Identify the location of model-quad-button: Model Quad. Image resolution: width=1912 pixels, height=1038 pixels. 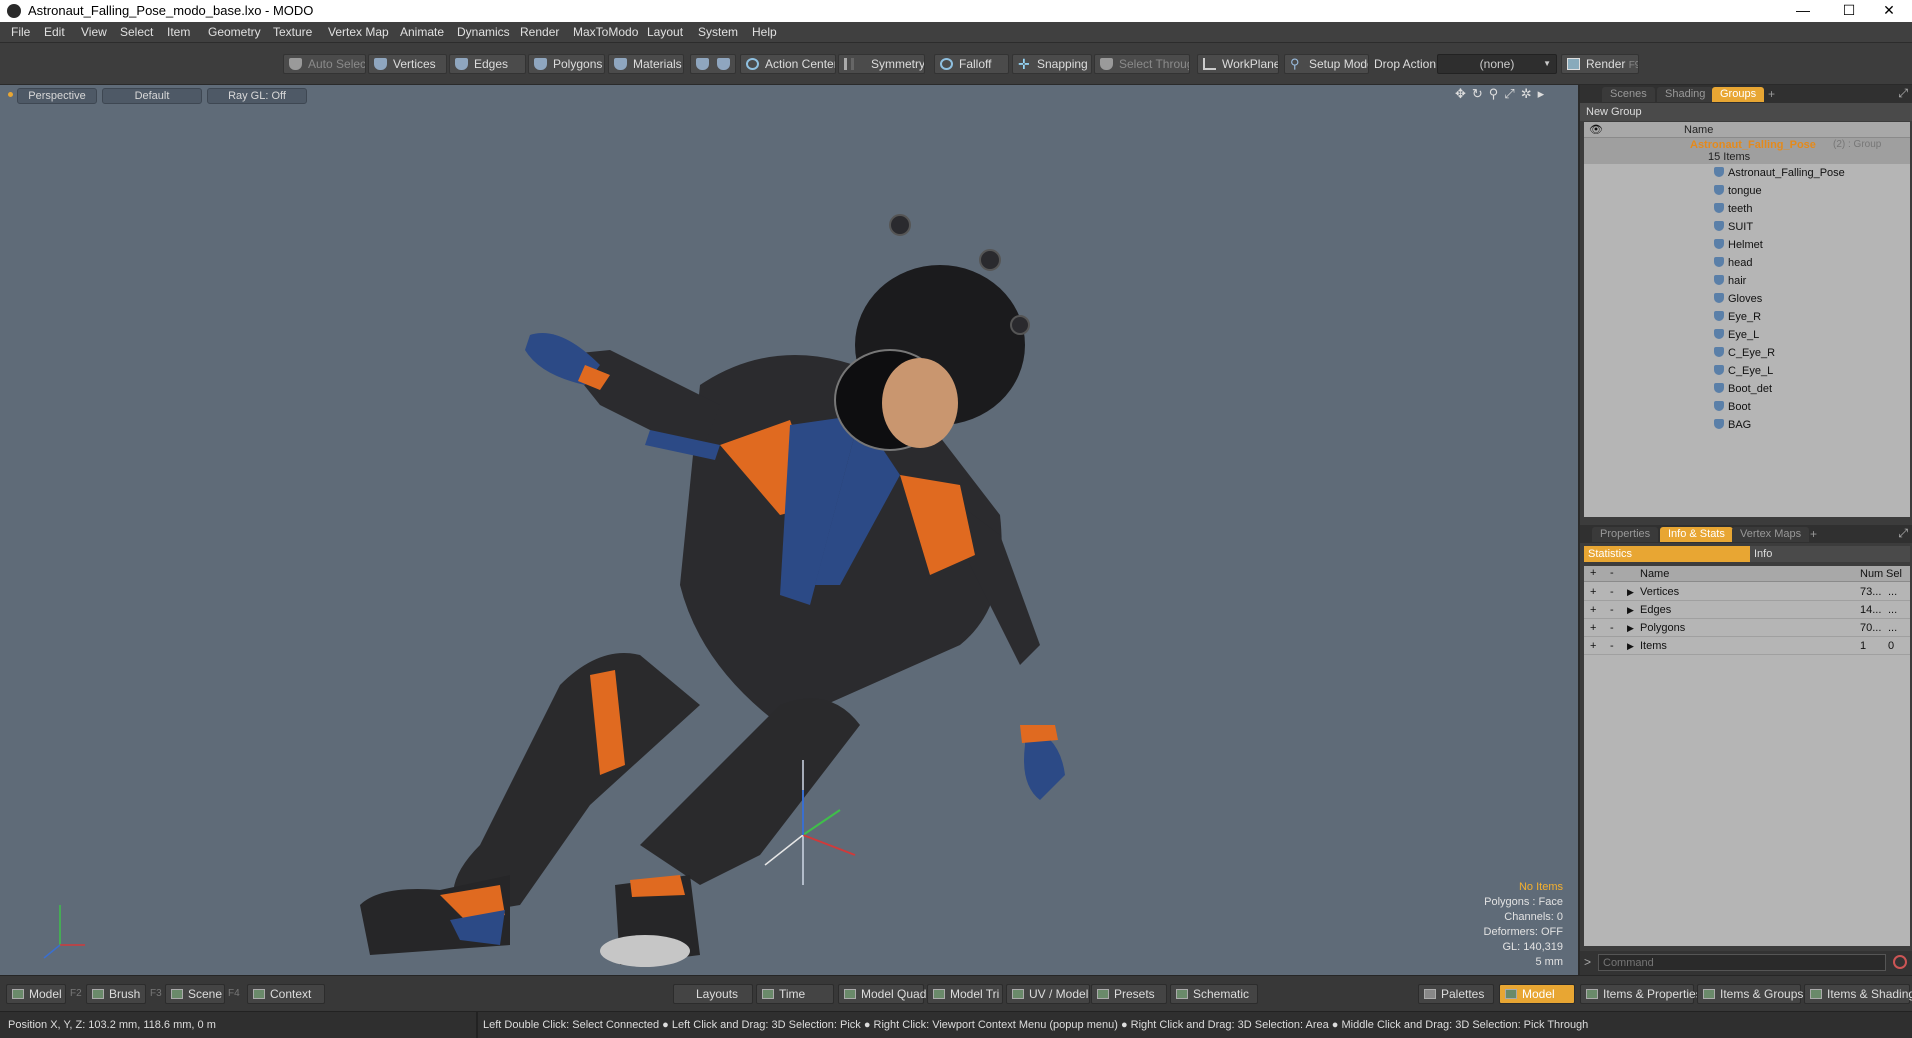
(882, 994).